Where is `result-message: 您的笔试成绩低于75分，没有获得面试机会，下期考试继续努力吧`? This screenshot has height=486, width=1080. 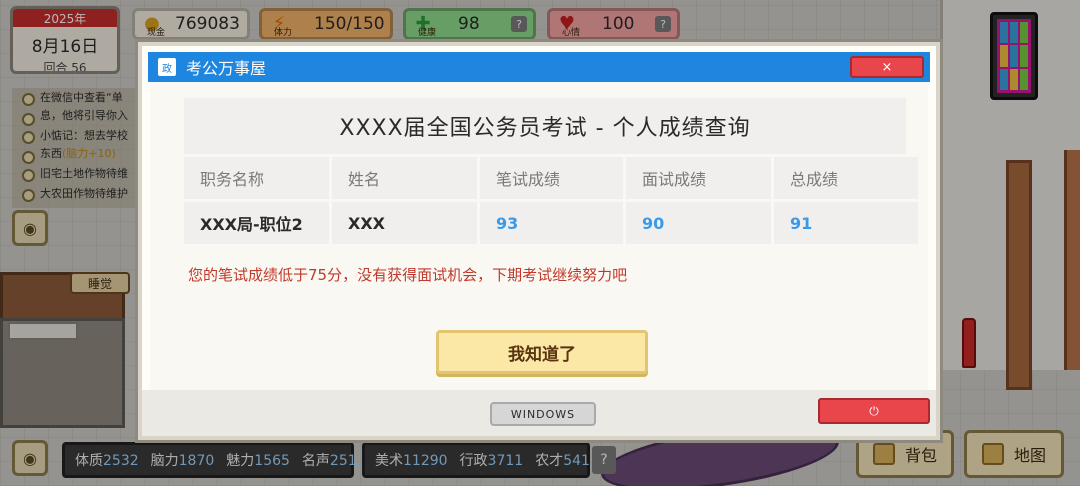 result-message: 您的笔试成绩低于75分，没有获得面试机会，下期考试继续努力吧 is located at coordinates (408, 275).